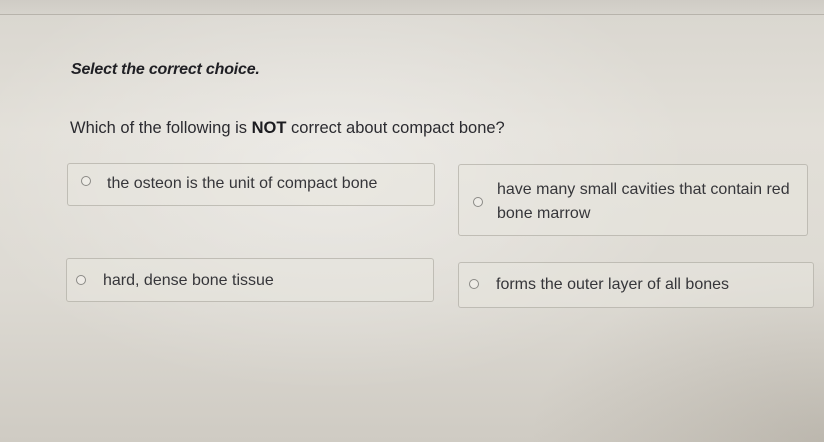 The height and width of the screenshot is (442, 824). Describe the element at coordinates (165, 69) in the screenshot. I see `instruction-text: Select the correct choice.` at that location.